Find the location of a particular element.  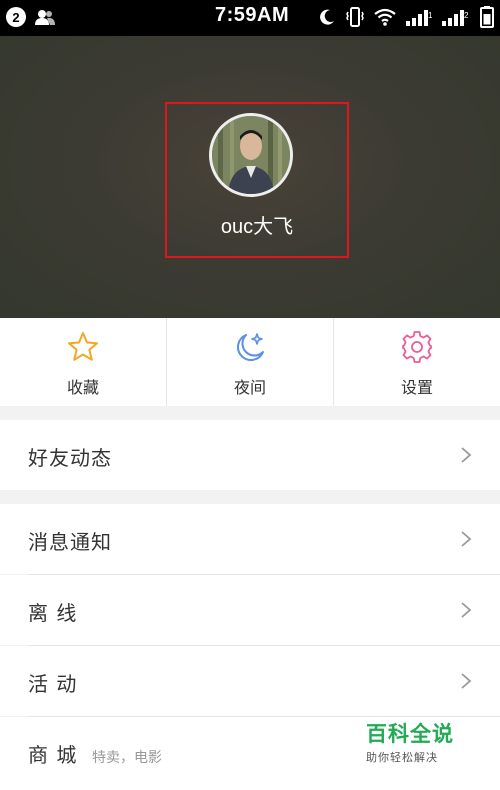

menu-item-label: 活 动 is located at coordinates (53, 684).